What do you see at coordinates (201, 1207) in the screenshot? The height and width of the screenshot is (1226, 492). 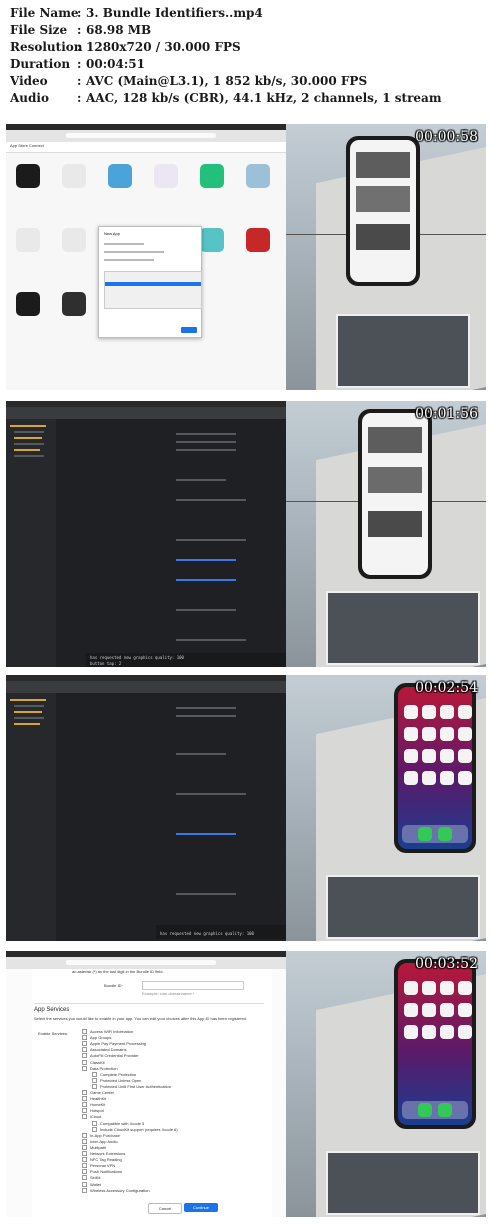 I see `continue-button: Continue` at bounding box center [201, 1207].